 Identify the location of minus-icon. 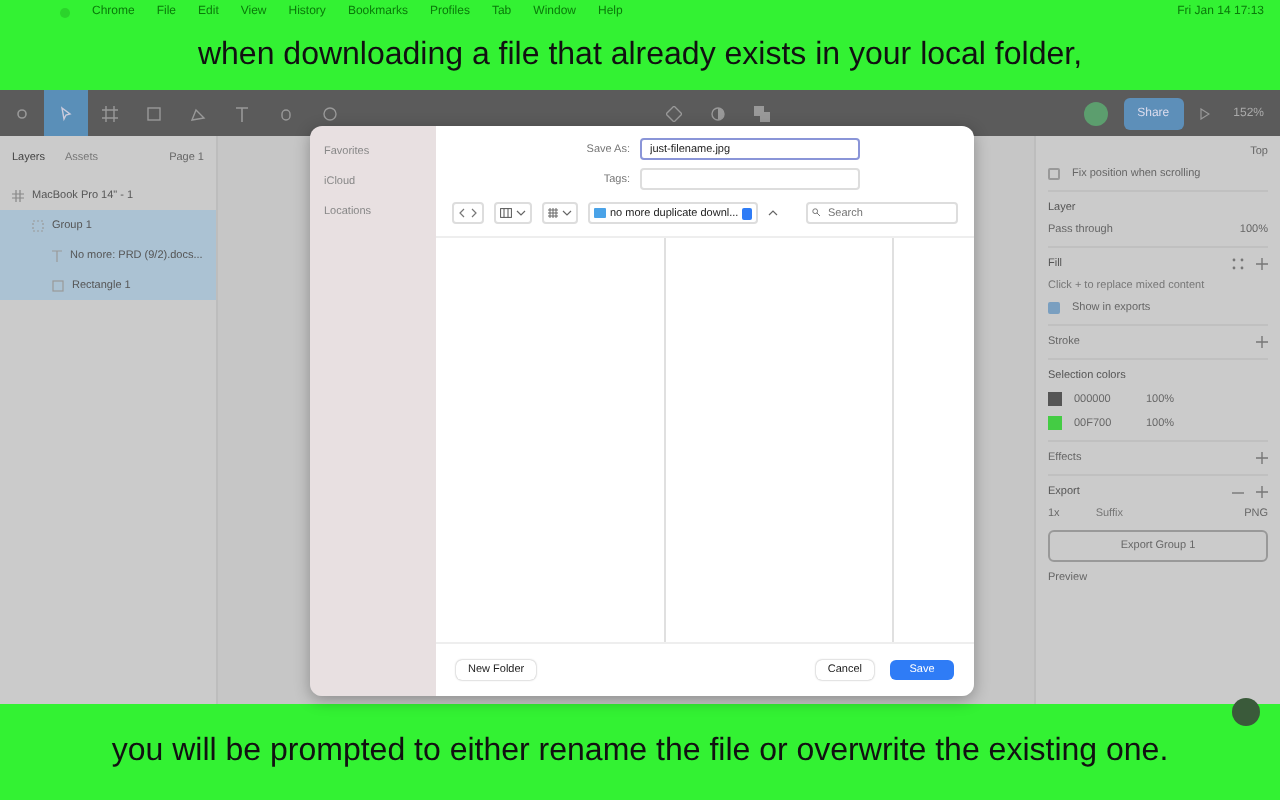
(1238, 492).